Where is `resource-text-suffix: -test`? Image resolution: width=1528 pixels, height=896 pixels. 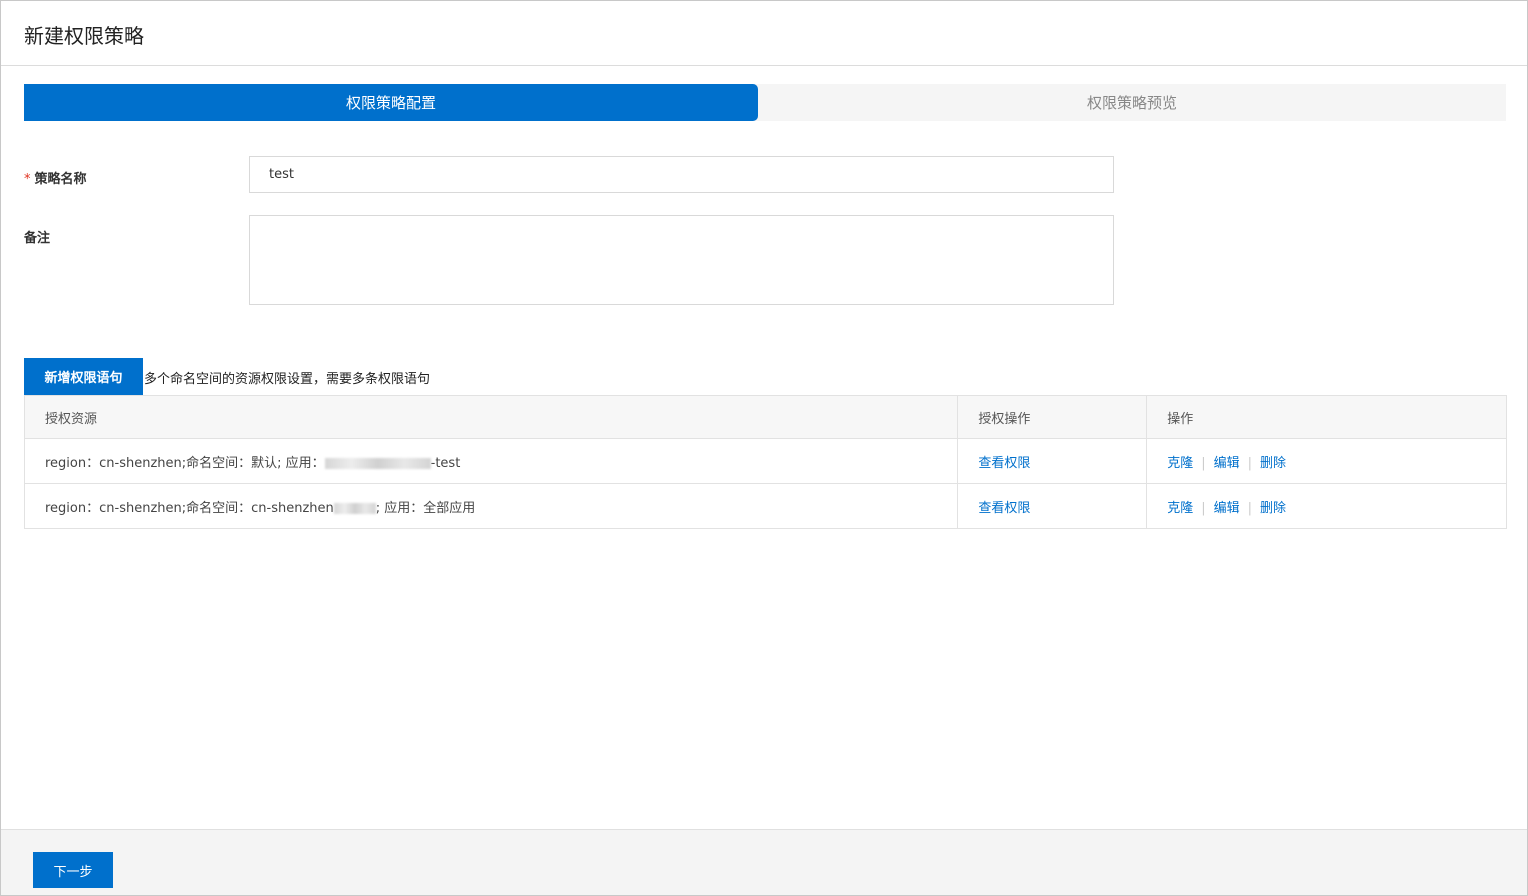
resource-text-suffix: -test is located at coordinates (445, 463).